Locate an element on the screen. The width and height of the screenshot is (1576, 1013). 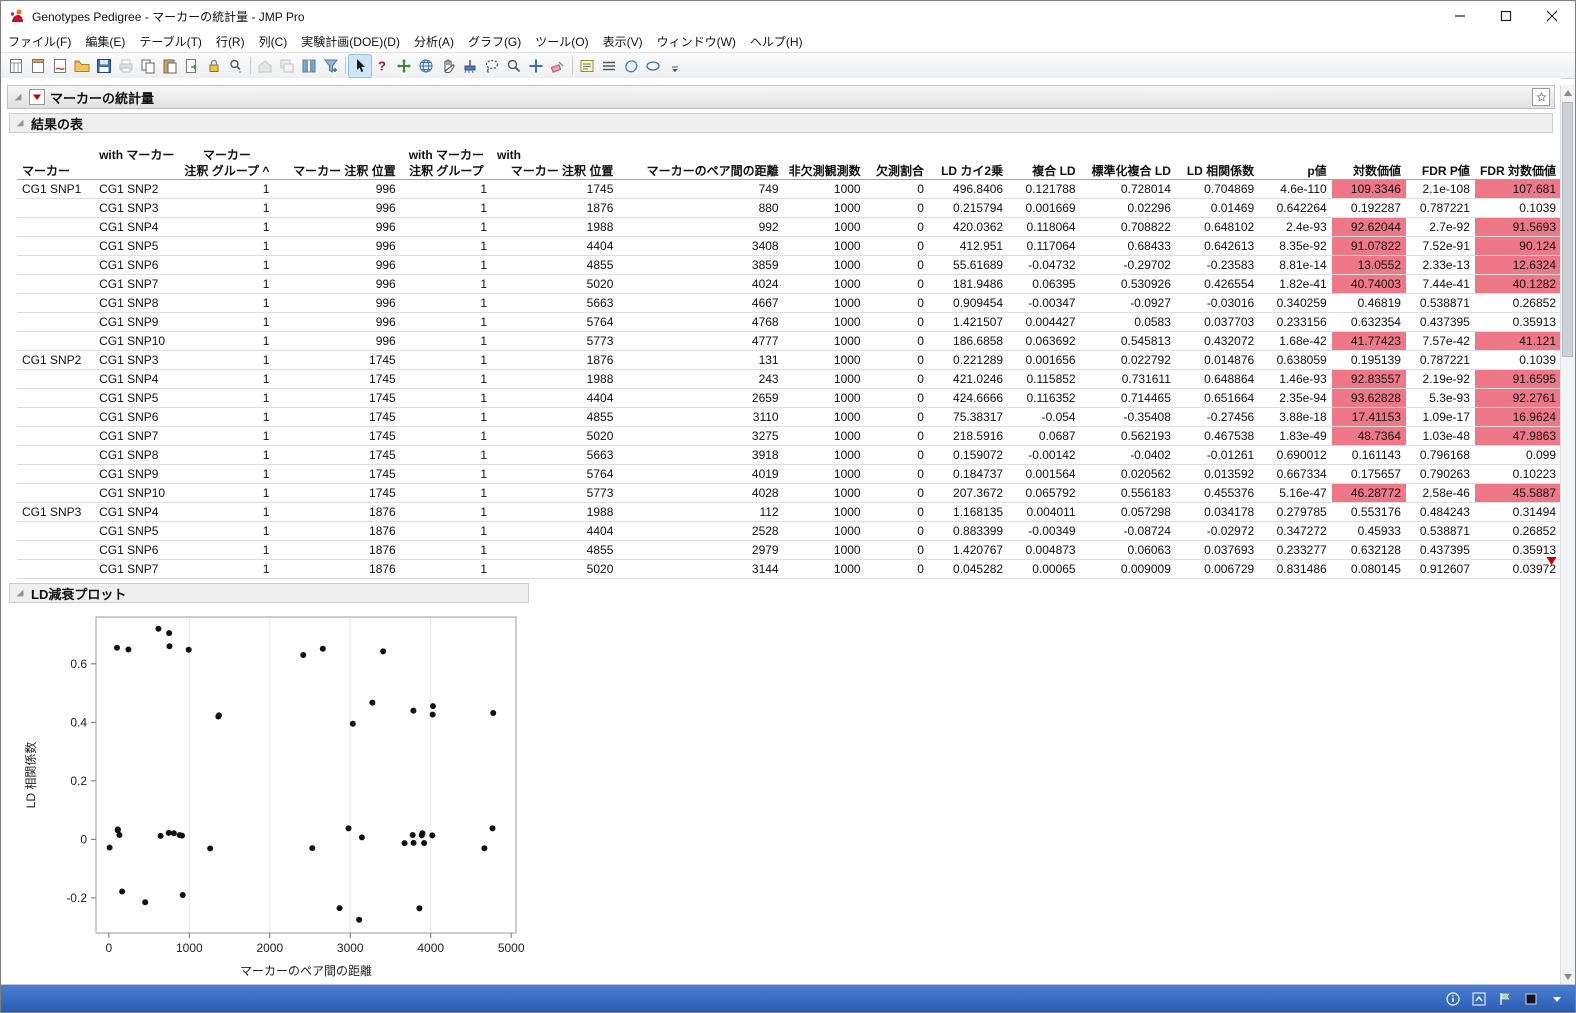
table-cell: 496.8406 is located at coordinates (968, 189).